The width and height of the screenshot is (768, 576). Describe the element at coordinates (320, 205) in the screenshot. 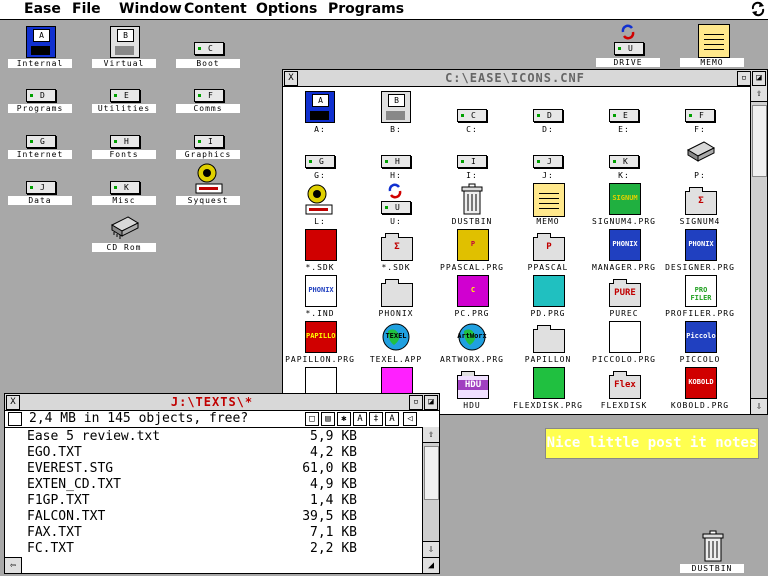

I see `icon-l-drive: L:` at that location.